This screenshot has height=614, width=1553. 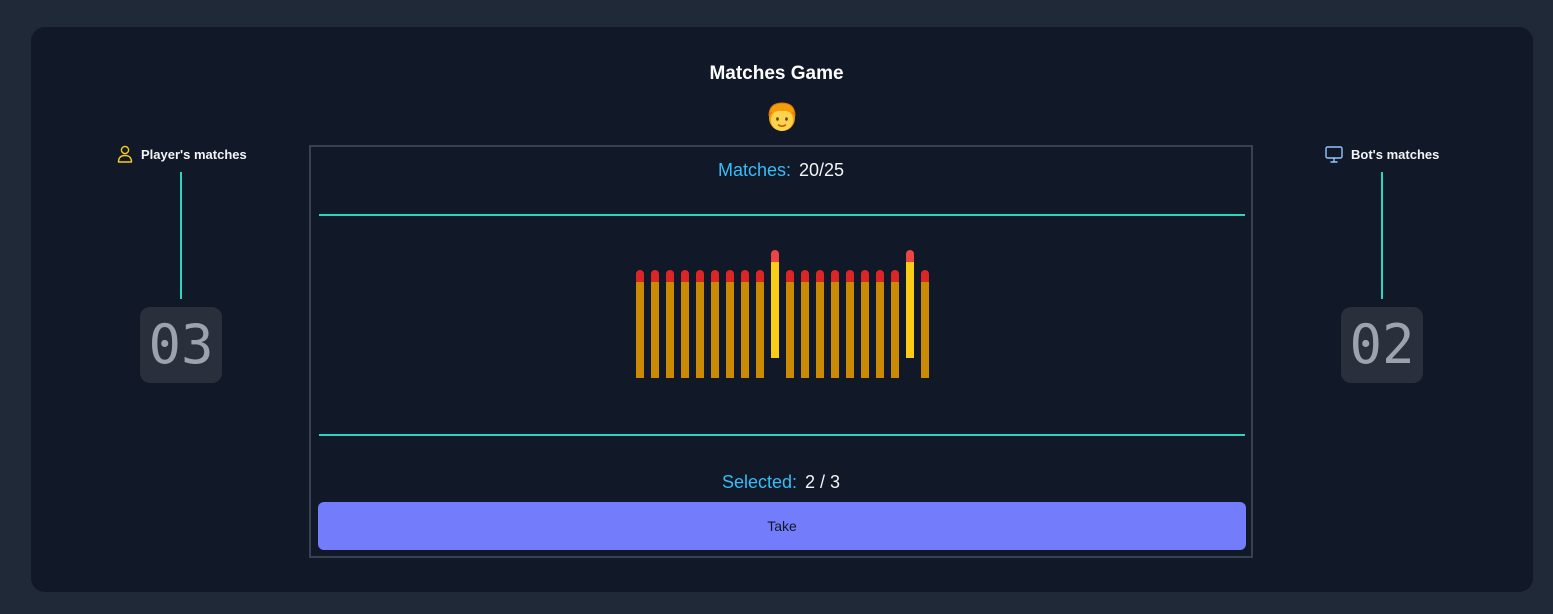 What do you see at coordinates (1382, 235) in the screenshot?
I see `bot-connector-line` at bounding box center [1382, 235].